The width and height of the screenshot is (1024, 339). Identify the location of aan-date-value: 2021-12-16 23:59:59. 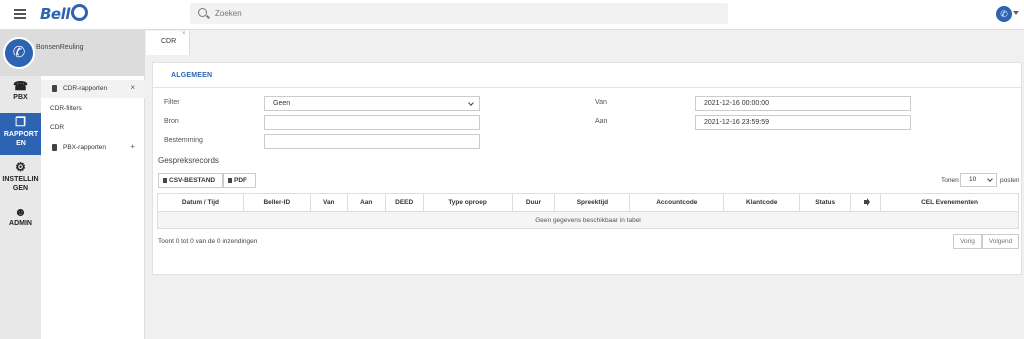
(736, 122).